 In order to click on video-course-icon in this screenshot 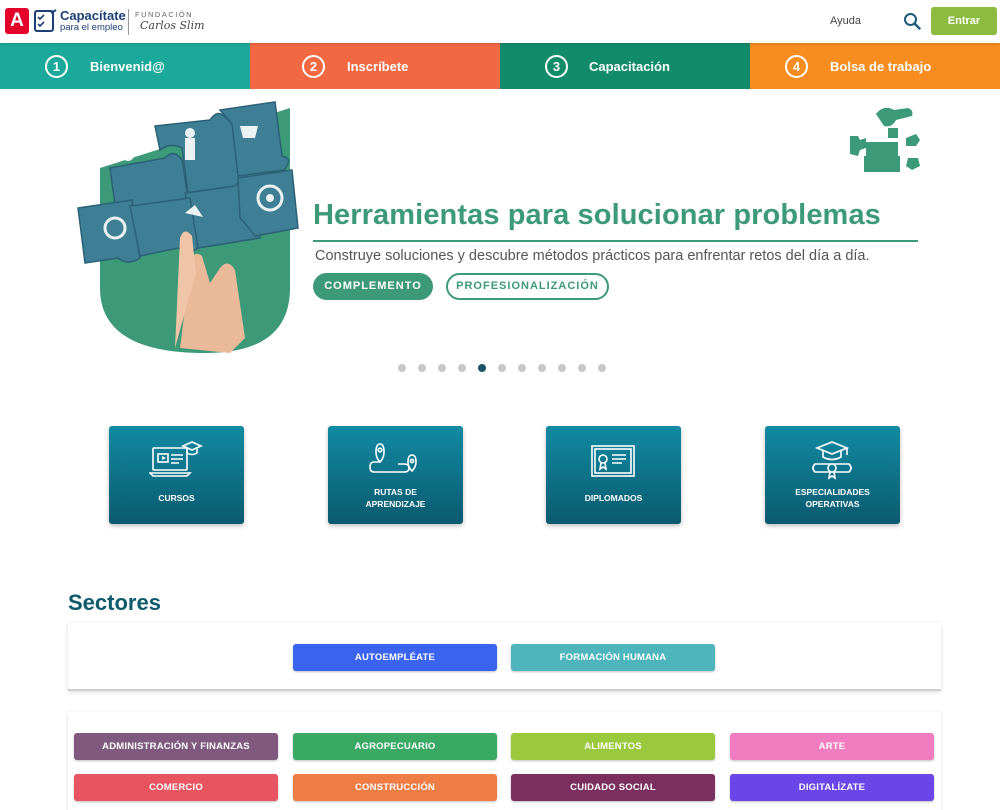, I will do `click(176, 459)`.